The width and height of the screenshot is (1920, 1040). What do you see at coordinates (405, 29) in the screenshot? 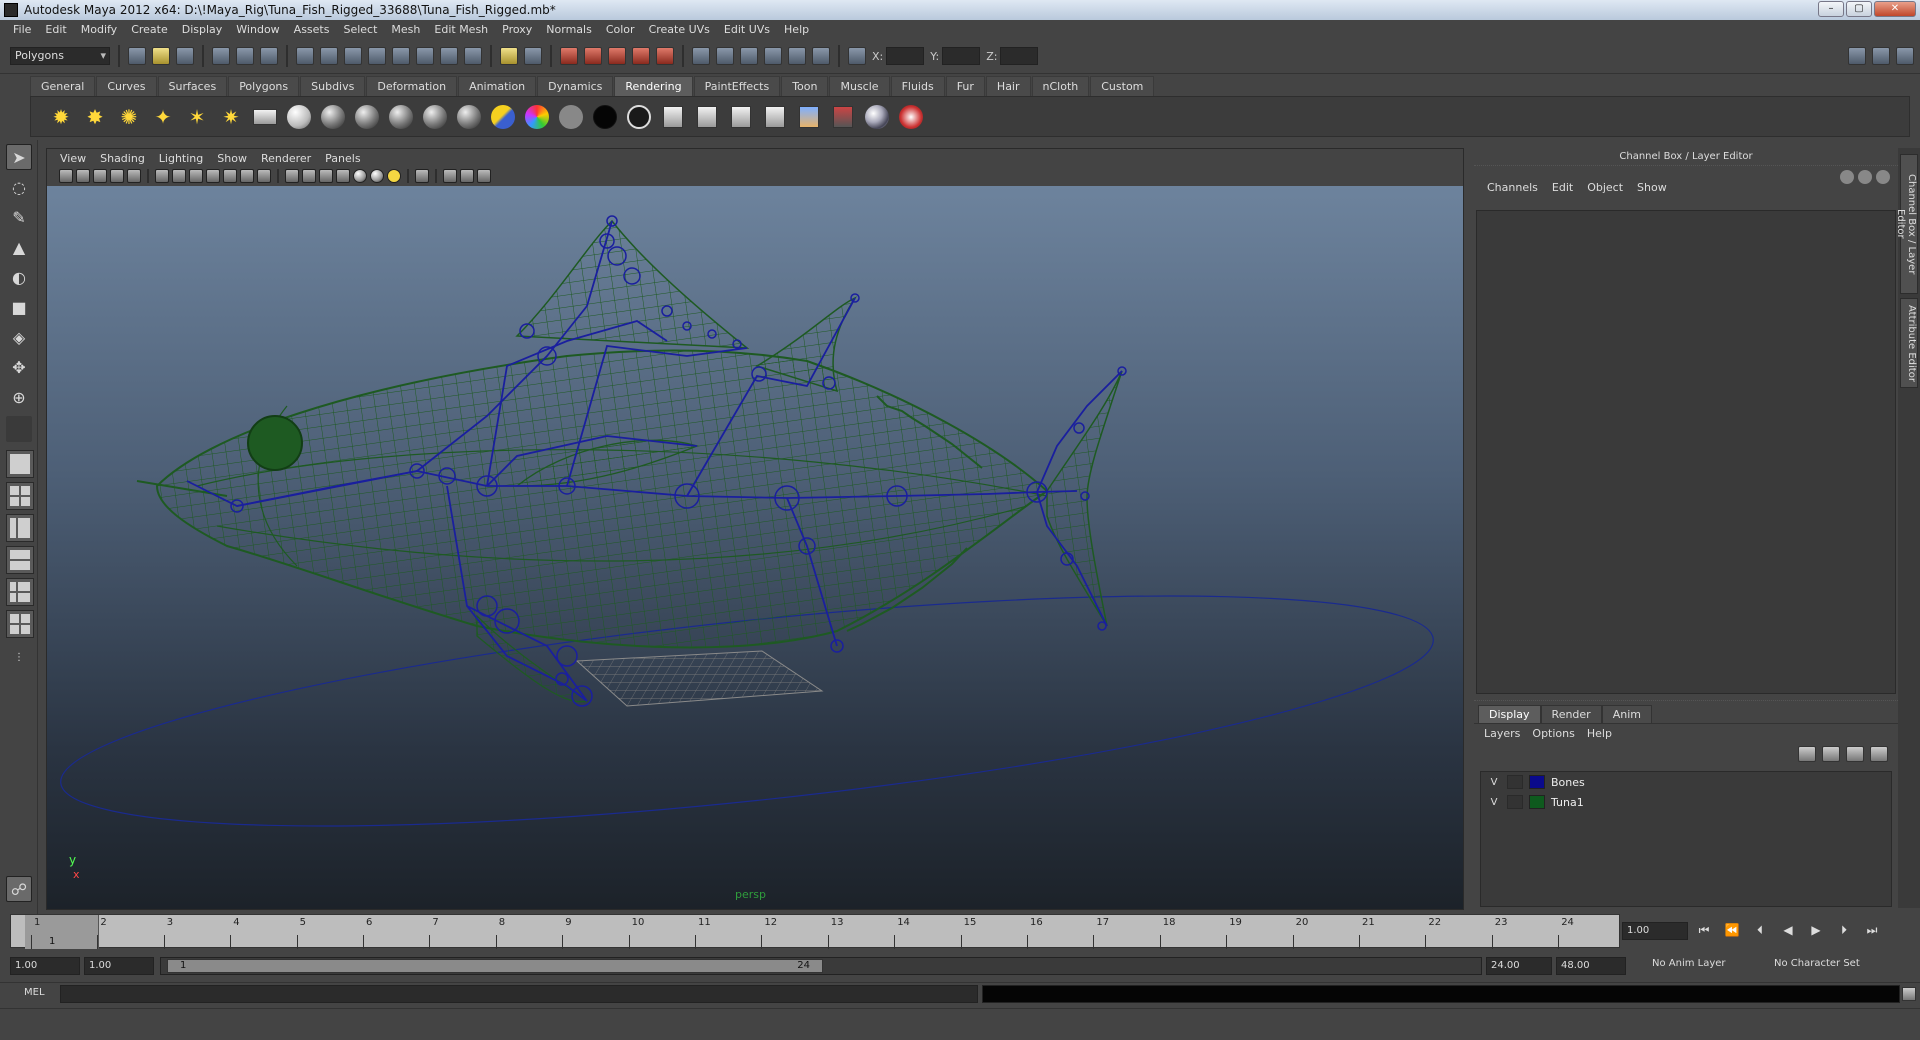
I see `menu-mesh: Mesh` at bounding box center [405, 29].